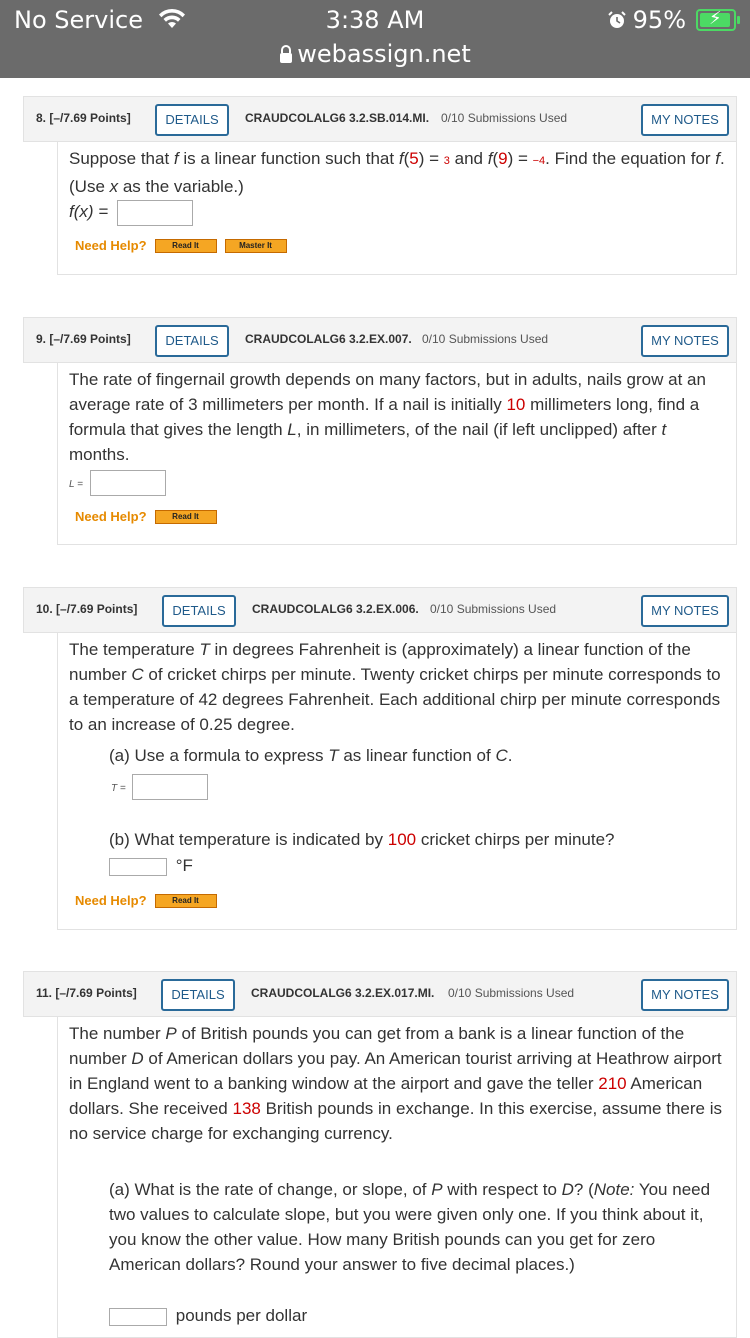 Image resolution: width=750 pixels, height=1338 pixels. What do you see at coordinates (399, 483) in the screenshot?
I see `answer-row: L =` at bounding box center [399, 483].